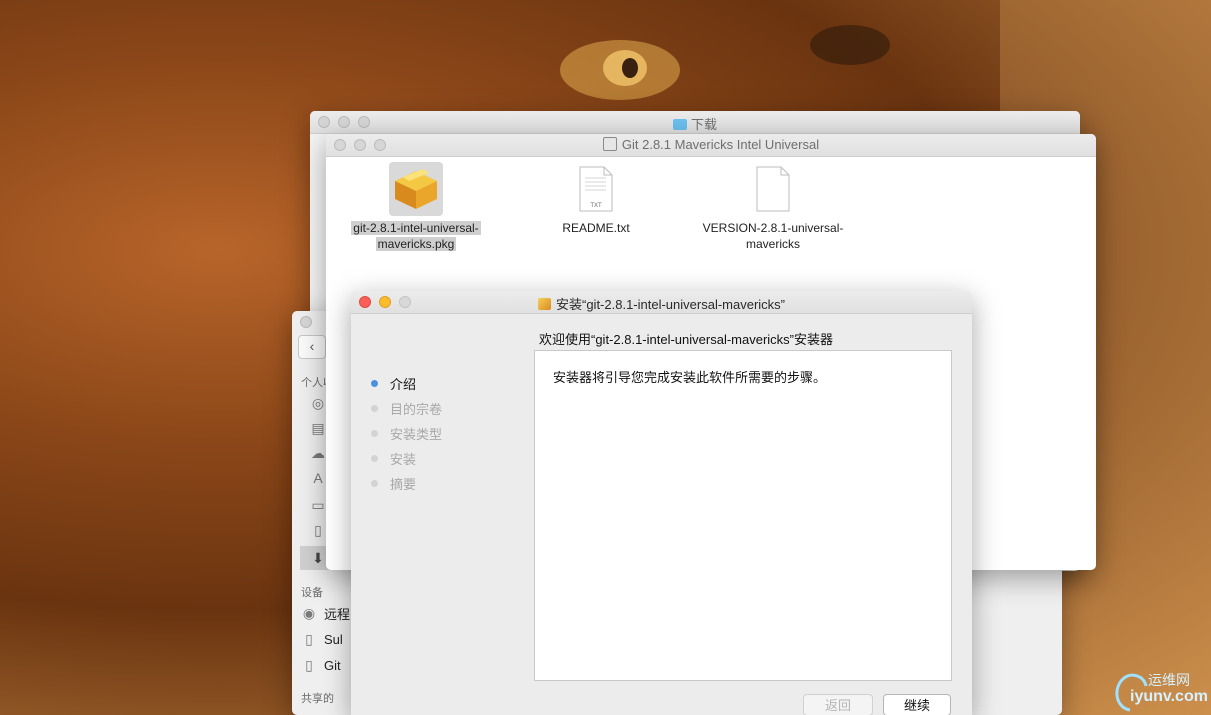 Image resolution: width=1211 pixels, height=715 pixels. Describe the element at coordinates (318, 557) in the screenshot. I see `downloads-icon: ⬇` at that location.